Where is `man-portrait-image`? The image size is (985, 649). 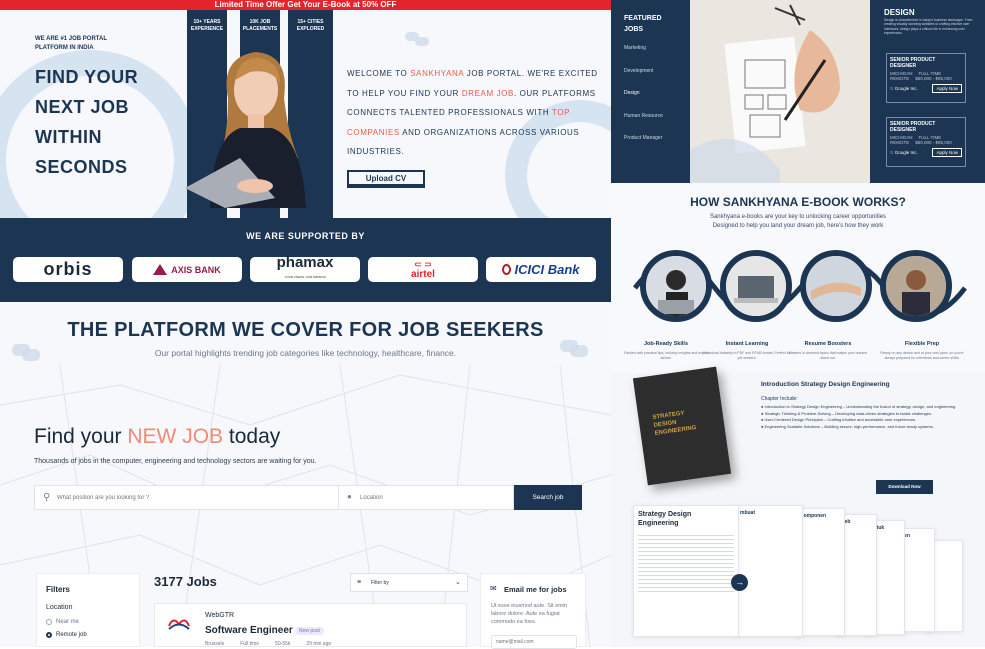 man-portrait-image is located at coordinates (916, 286).